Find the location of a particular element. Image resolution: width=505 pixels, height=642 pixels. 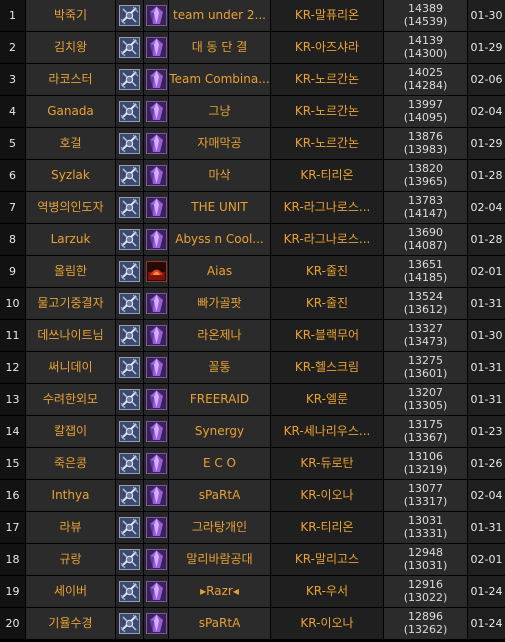

player-name: 김치왕 is located at coordinates (70, 47).